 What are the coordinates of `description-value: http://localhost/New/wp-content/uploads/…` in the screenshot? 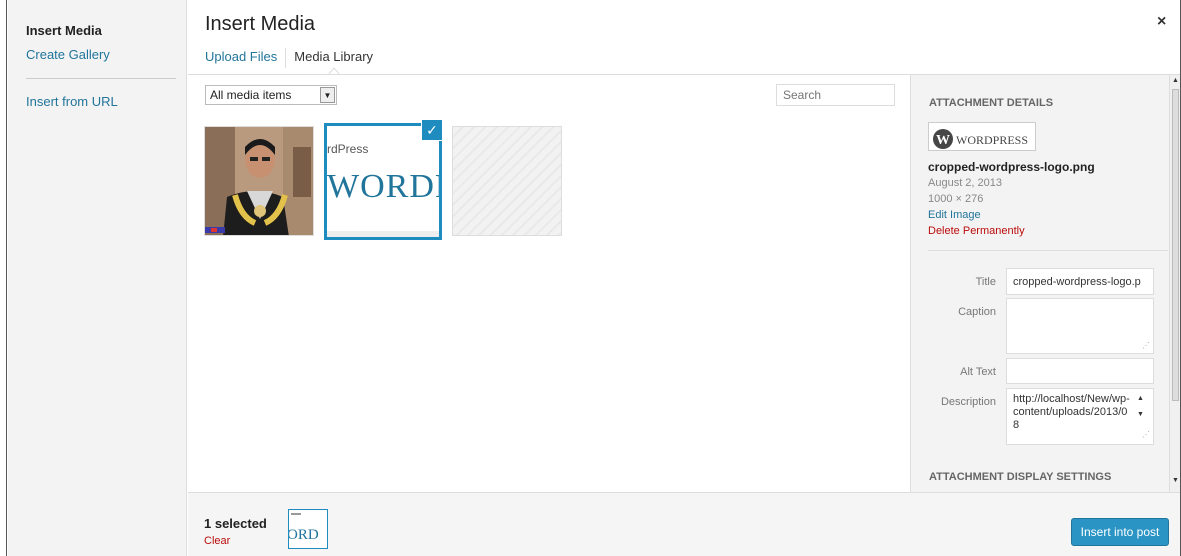 It's located at (1071, 412).